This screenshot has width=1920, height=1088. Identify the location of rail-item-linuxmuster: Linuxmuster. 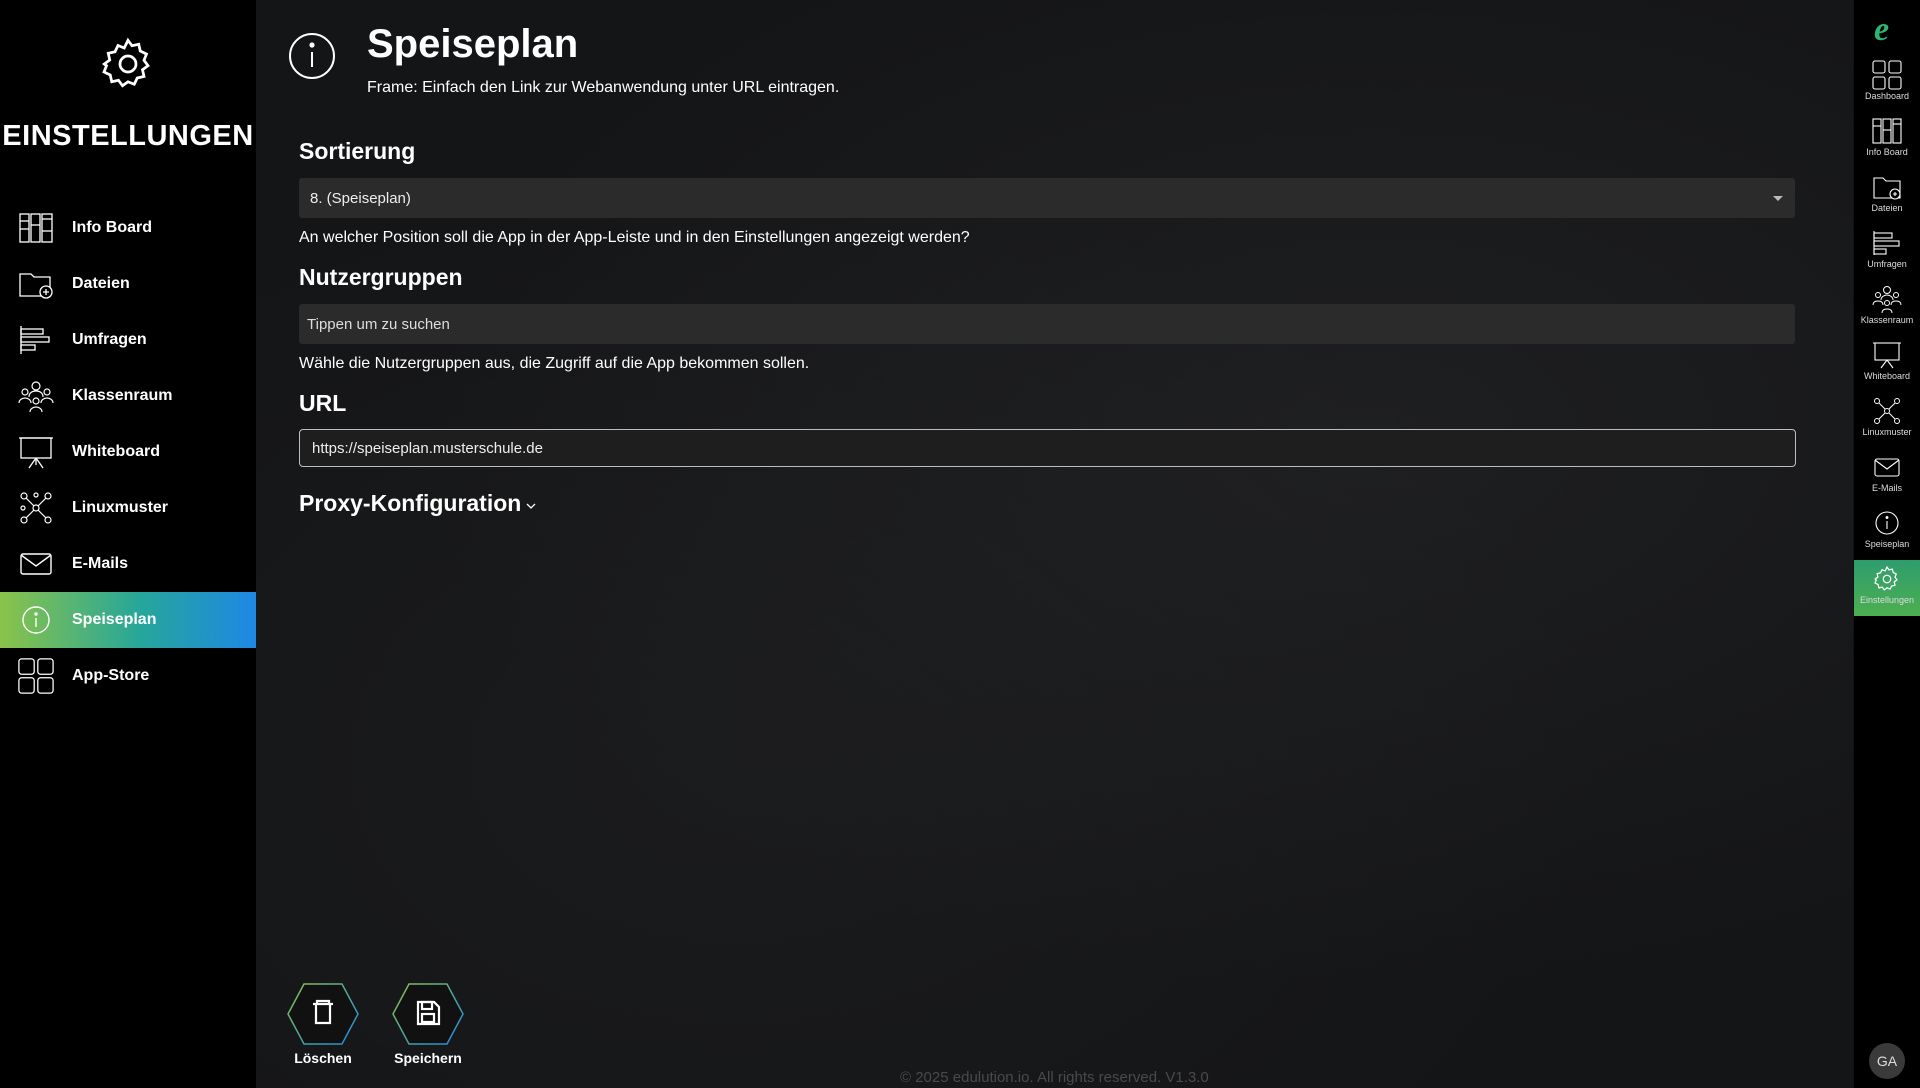
(1887, 420).